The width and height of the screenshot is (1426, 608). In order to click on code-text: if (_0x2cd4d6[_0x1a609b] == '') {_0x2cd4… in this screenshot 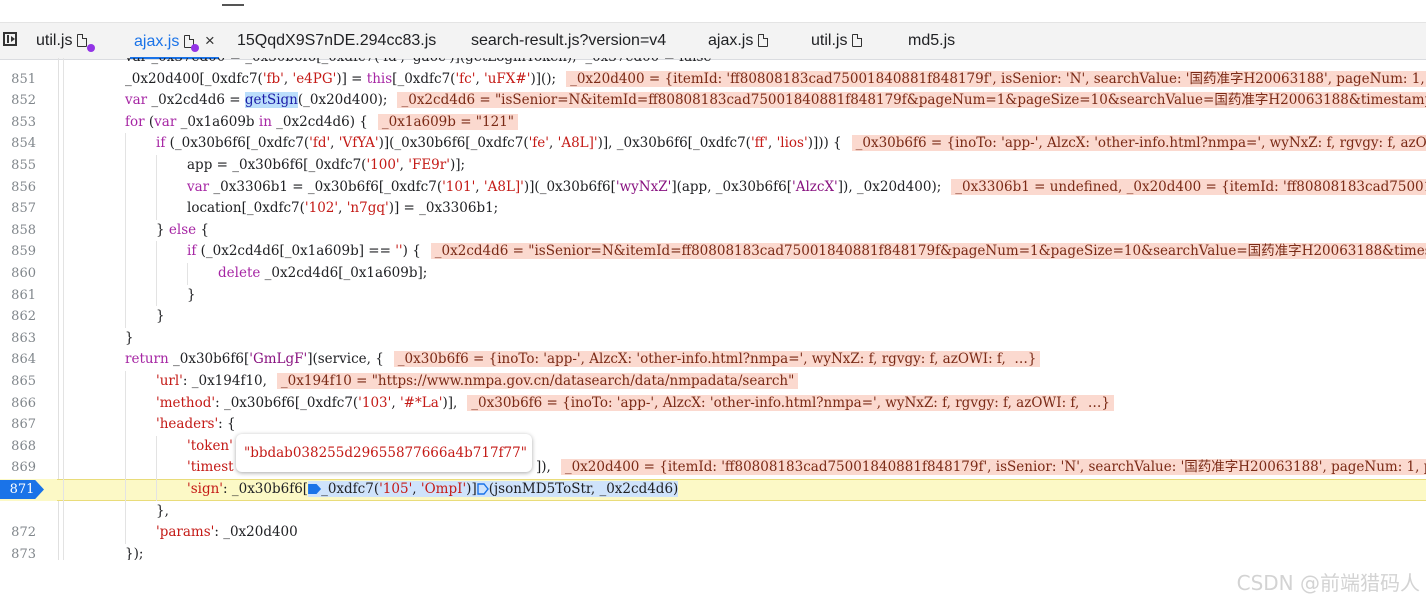, I will do `click(806, 252)`.